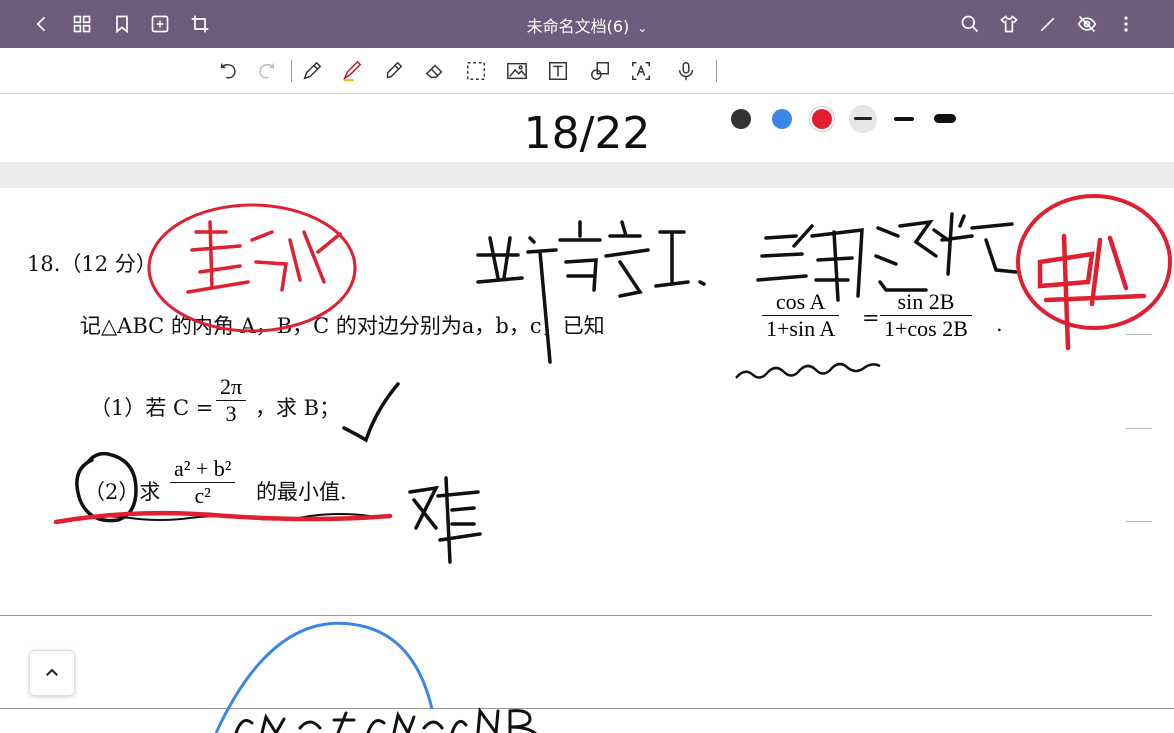 Image resolution: width=1174 pixels, height=733 pixels. Describe the element at coordinates (1126, 24) in the screenshot. I see `more-menu-icon` at that location.